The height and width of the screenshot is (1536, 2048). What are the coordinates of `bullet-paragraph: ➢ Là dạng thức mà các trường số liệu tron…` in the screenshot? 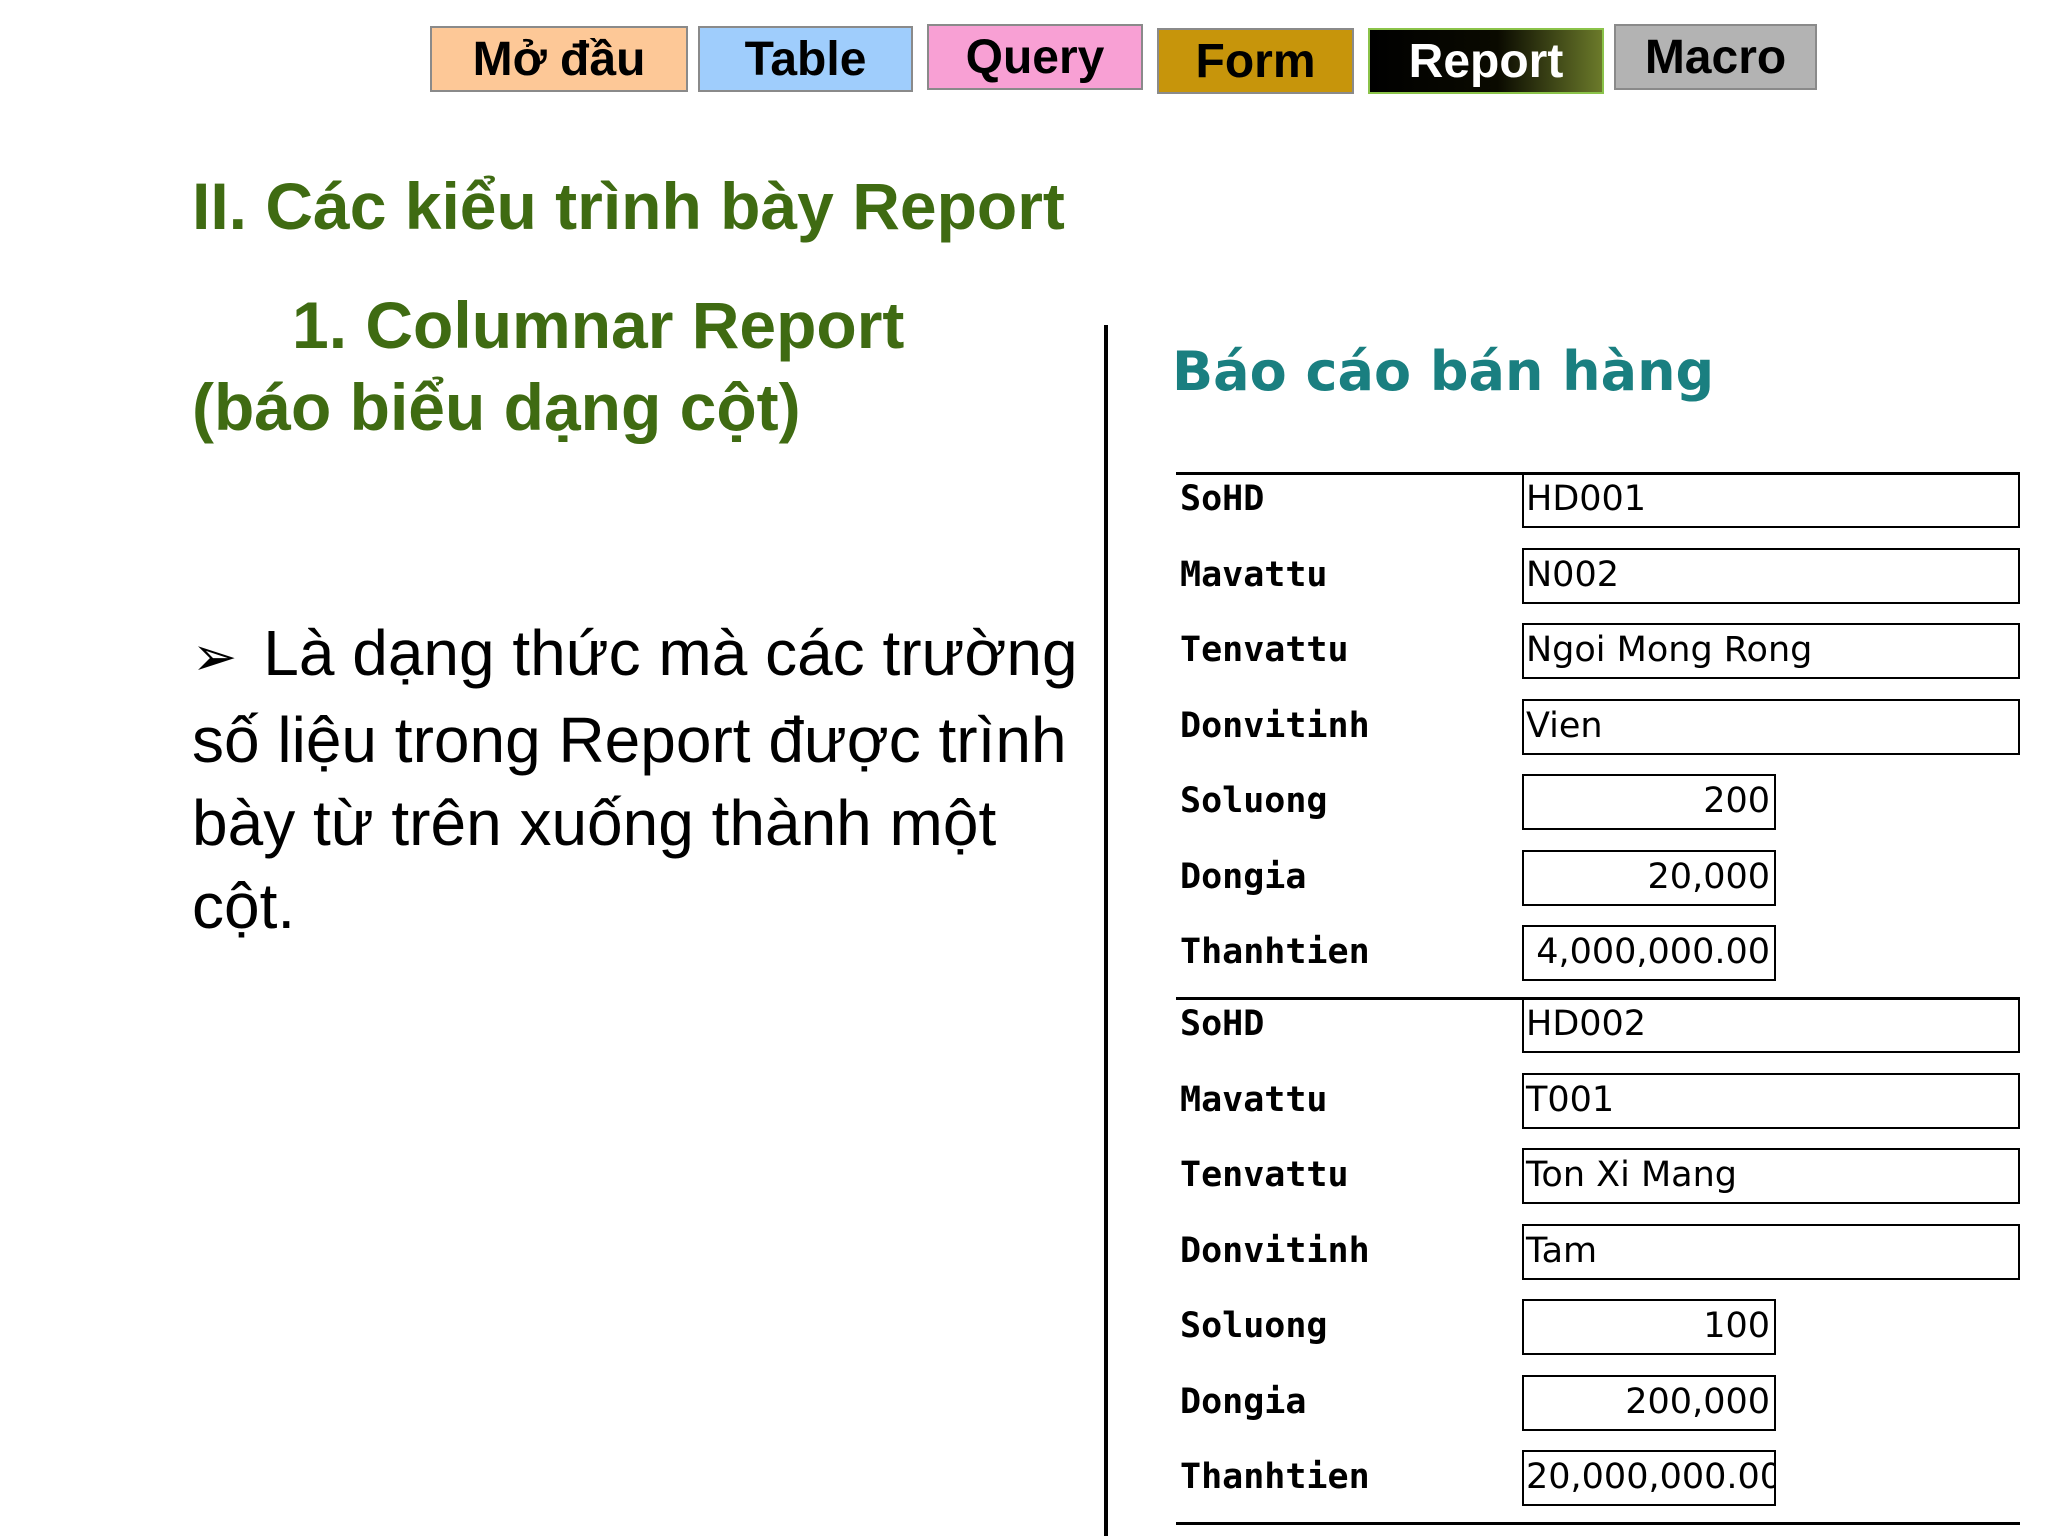 It's located at (642, 780).